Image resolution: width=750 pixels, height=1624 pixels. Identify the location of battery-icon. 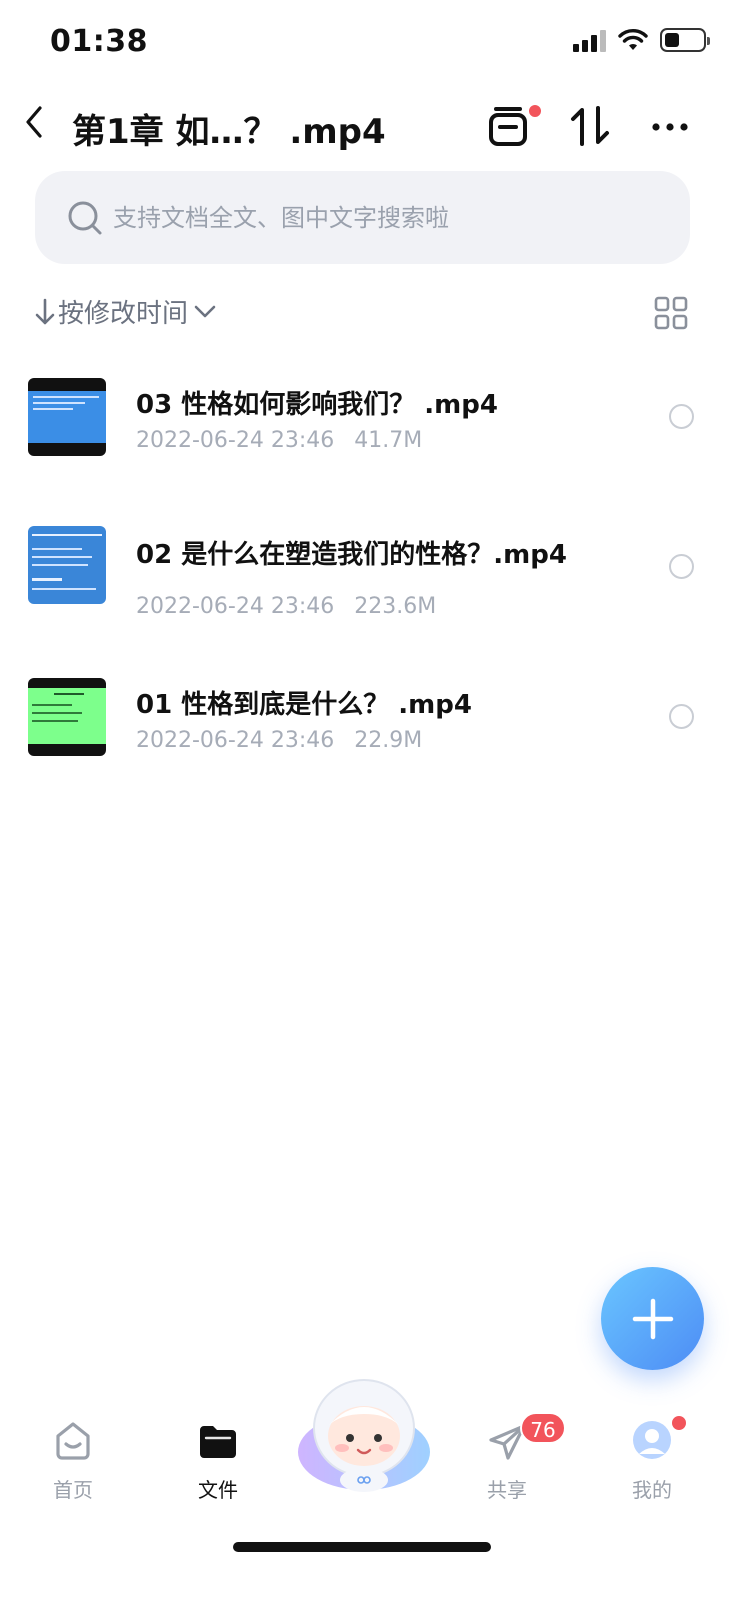
(685, 40).